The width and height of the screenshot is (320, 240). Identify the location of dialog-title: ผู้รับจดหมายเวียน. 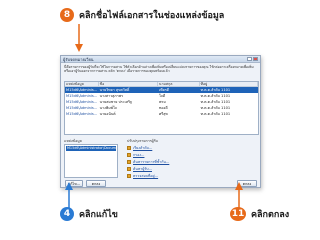
(78, 59).